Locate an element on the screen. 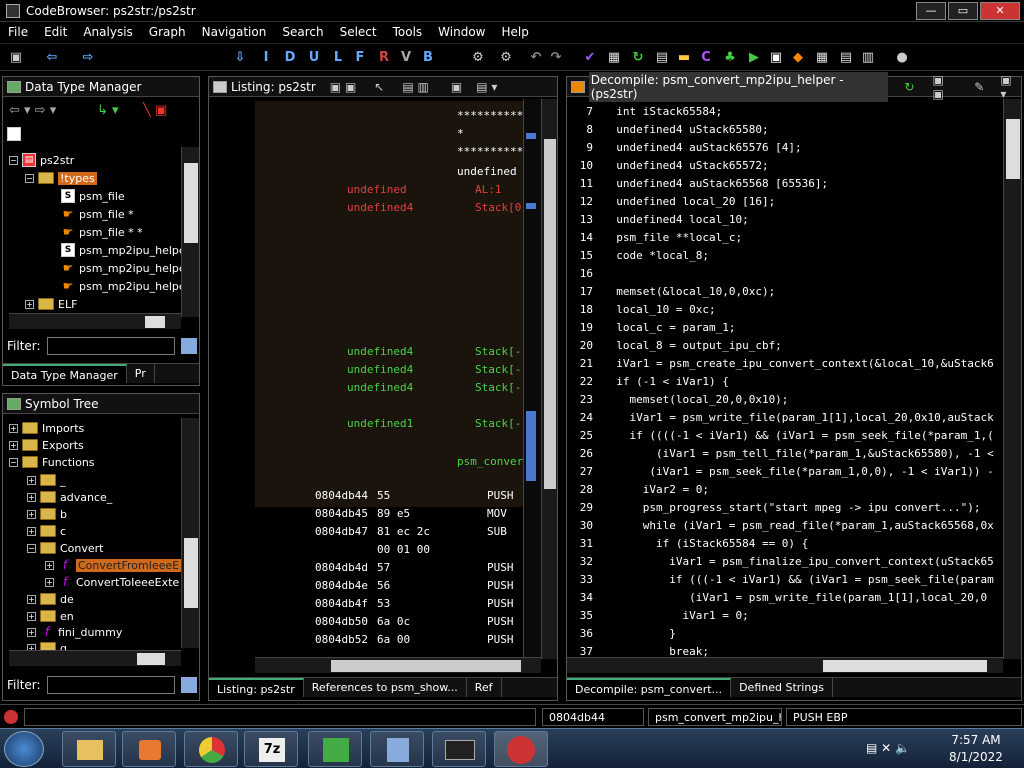  symtree-function: + f ConvertToIeeeExte is located at coordinates (112, 582).